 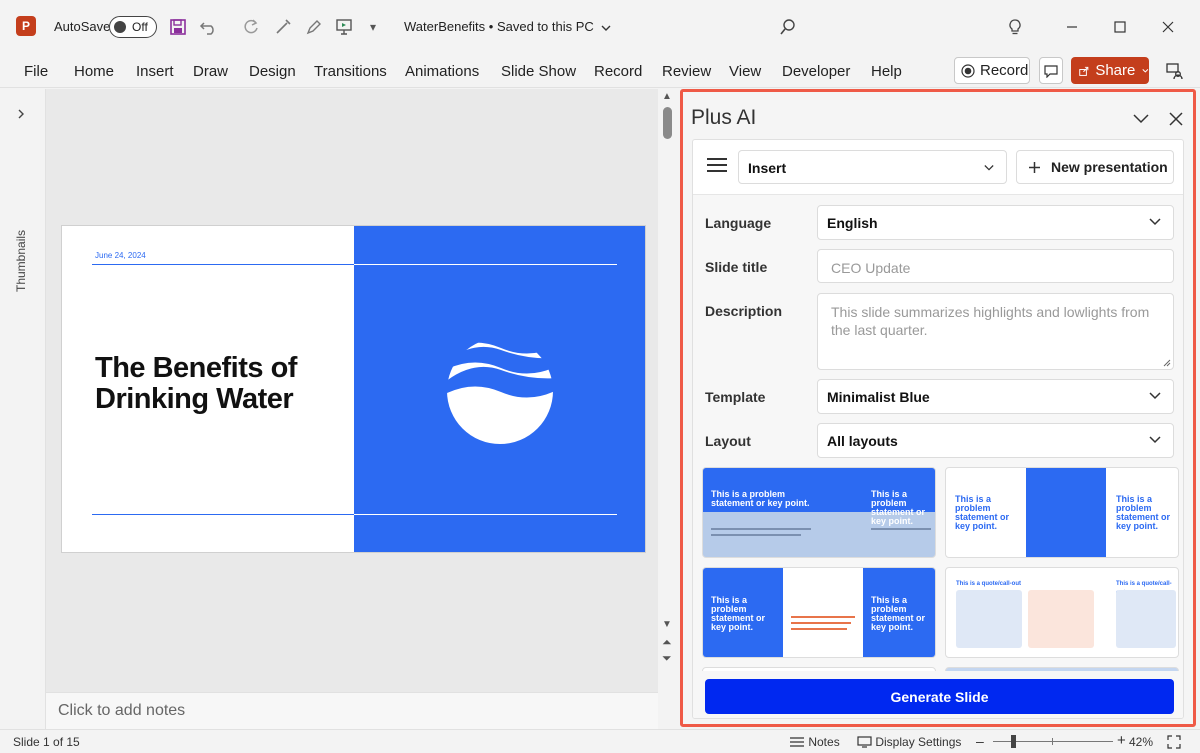 I want to click on tab-slide-show: Slide Show, so click(x=538, y=71).